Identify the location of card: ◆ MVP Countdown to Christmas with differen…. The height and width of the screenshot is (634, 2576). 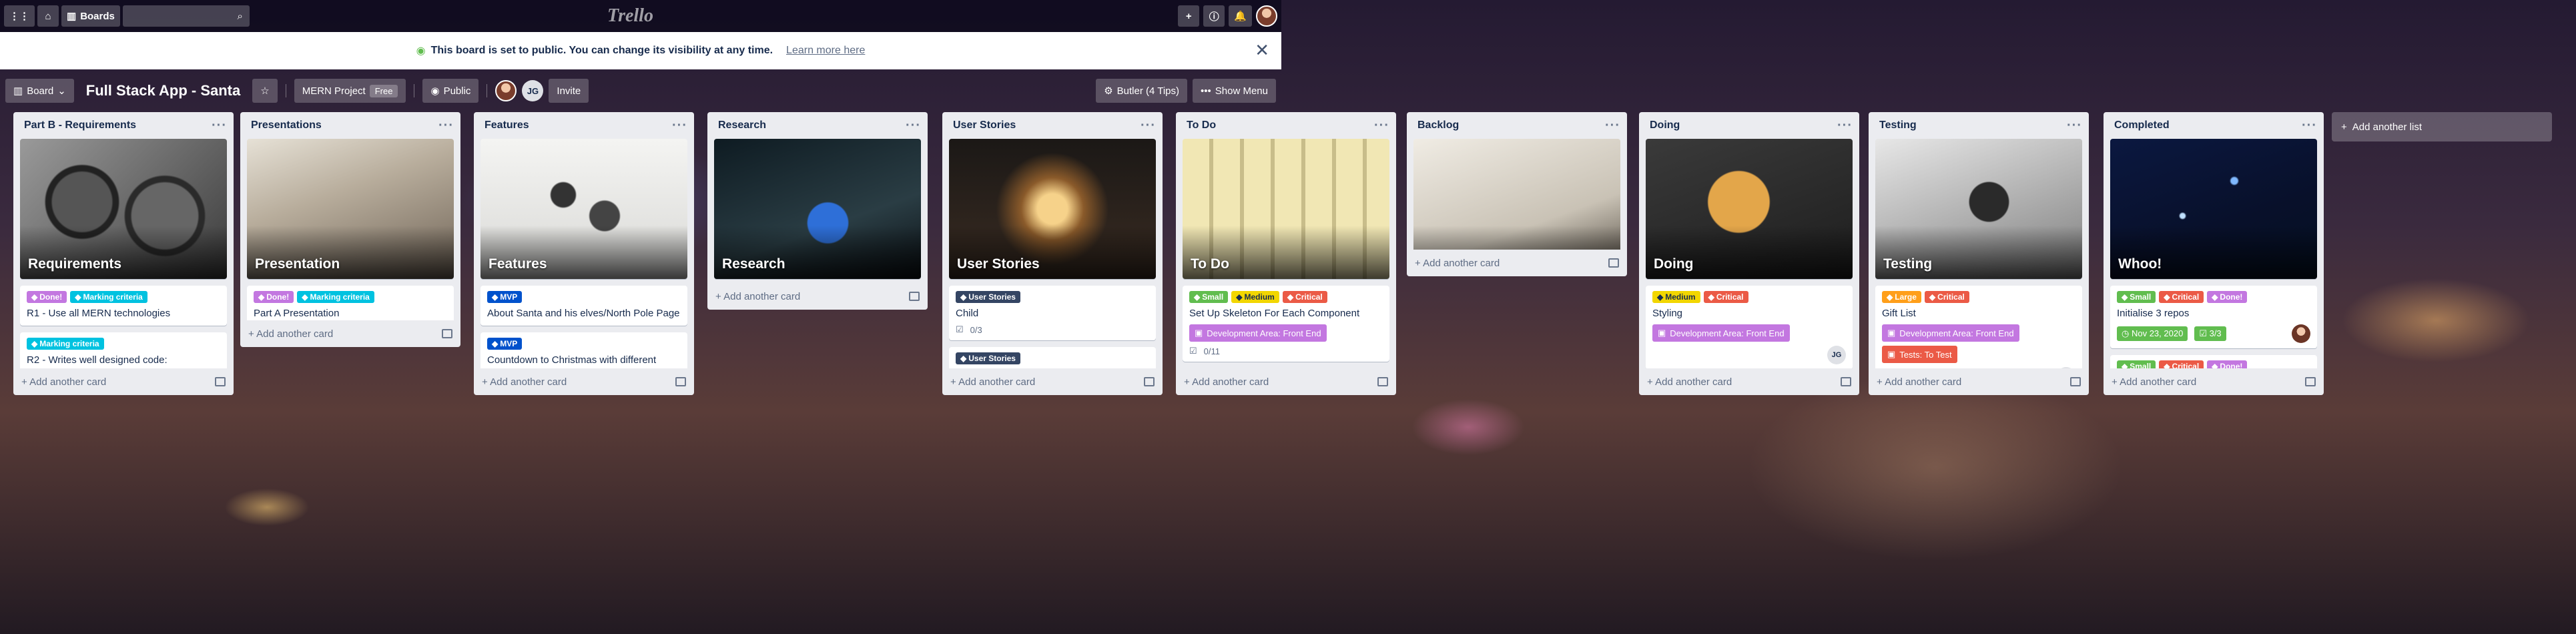
(583, 350).